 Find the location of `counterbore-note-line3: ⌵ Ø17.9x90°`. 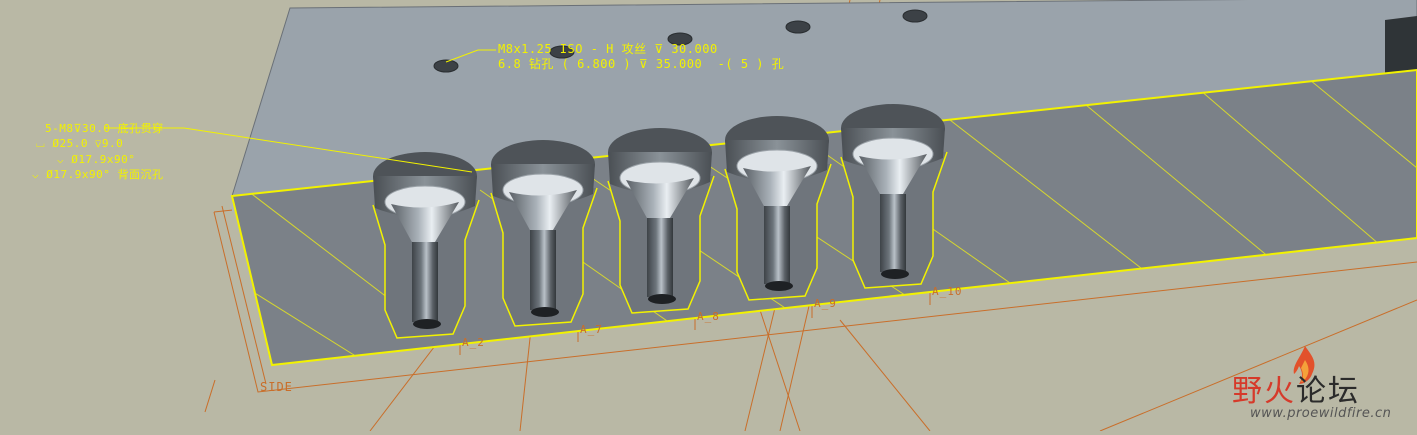

counterbore-note-line3: ⌵ Ø17.9x90° is located at coordinates (96, 159).